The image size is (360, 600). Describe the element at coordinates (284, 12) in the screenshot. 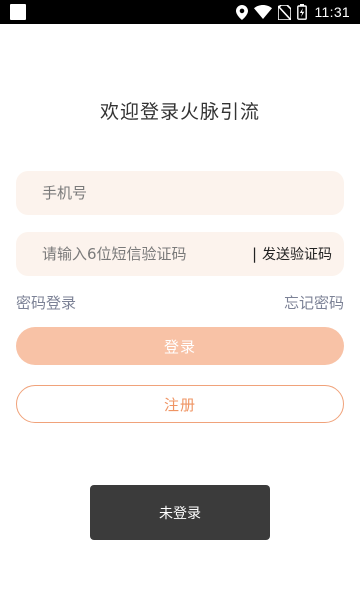

I see `no-sim-icon` at that location.